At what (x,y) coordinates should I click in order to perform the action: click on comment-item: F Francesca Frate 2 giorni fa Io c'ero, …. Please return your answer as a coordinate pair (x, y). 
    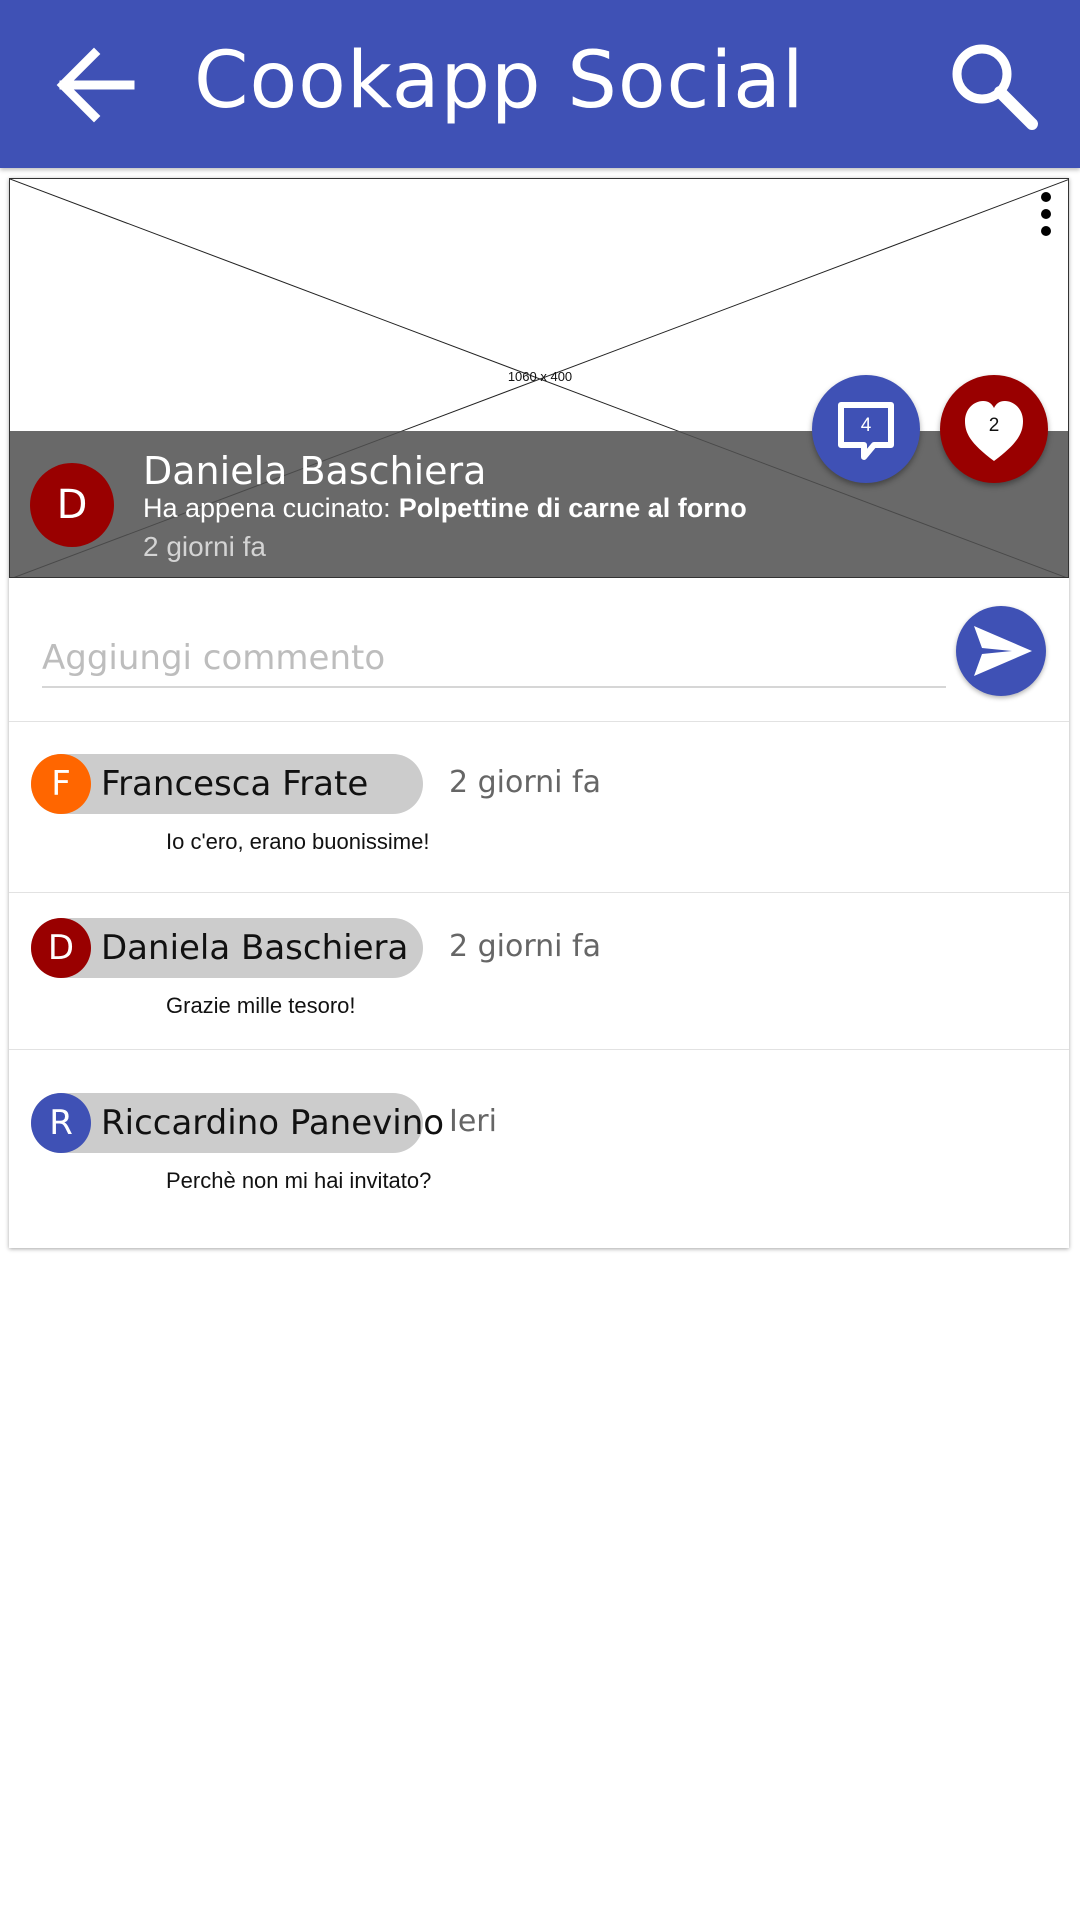
    Looking at the image, I should click on (539, 807).